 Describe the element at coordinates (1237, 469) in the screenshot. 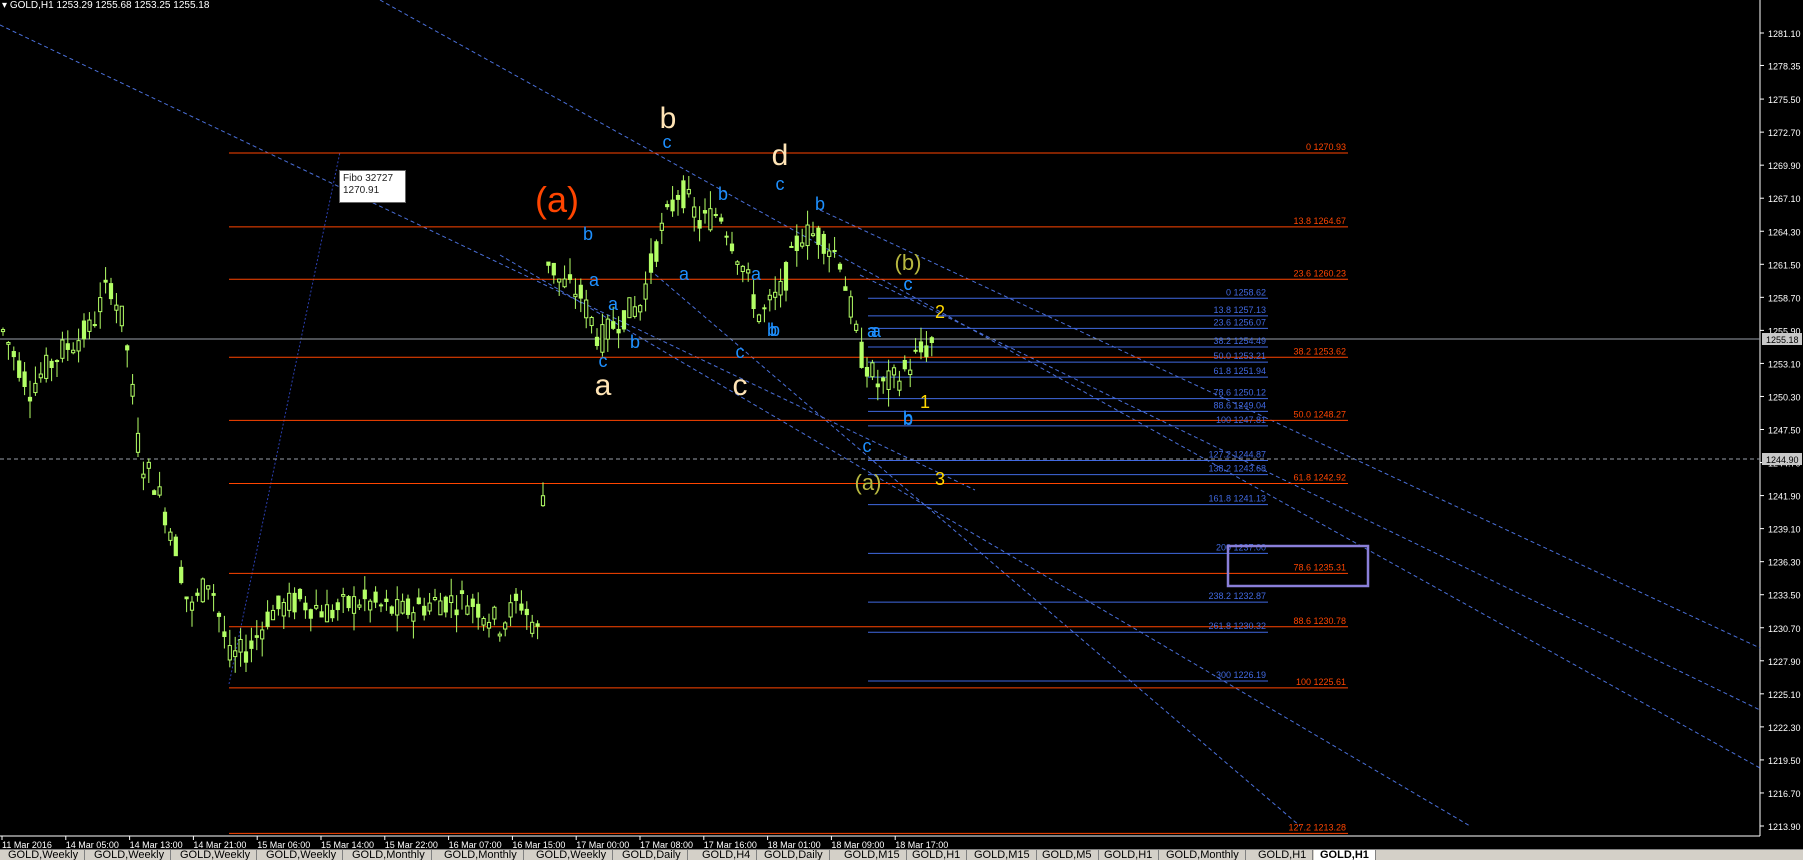

I see `fib-blue-label: 138.2 1243.68` at that location.